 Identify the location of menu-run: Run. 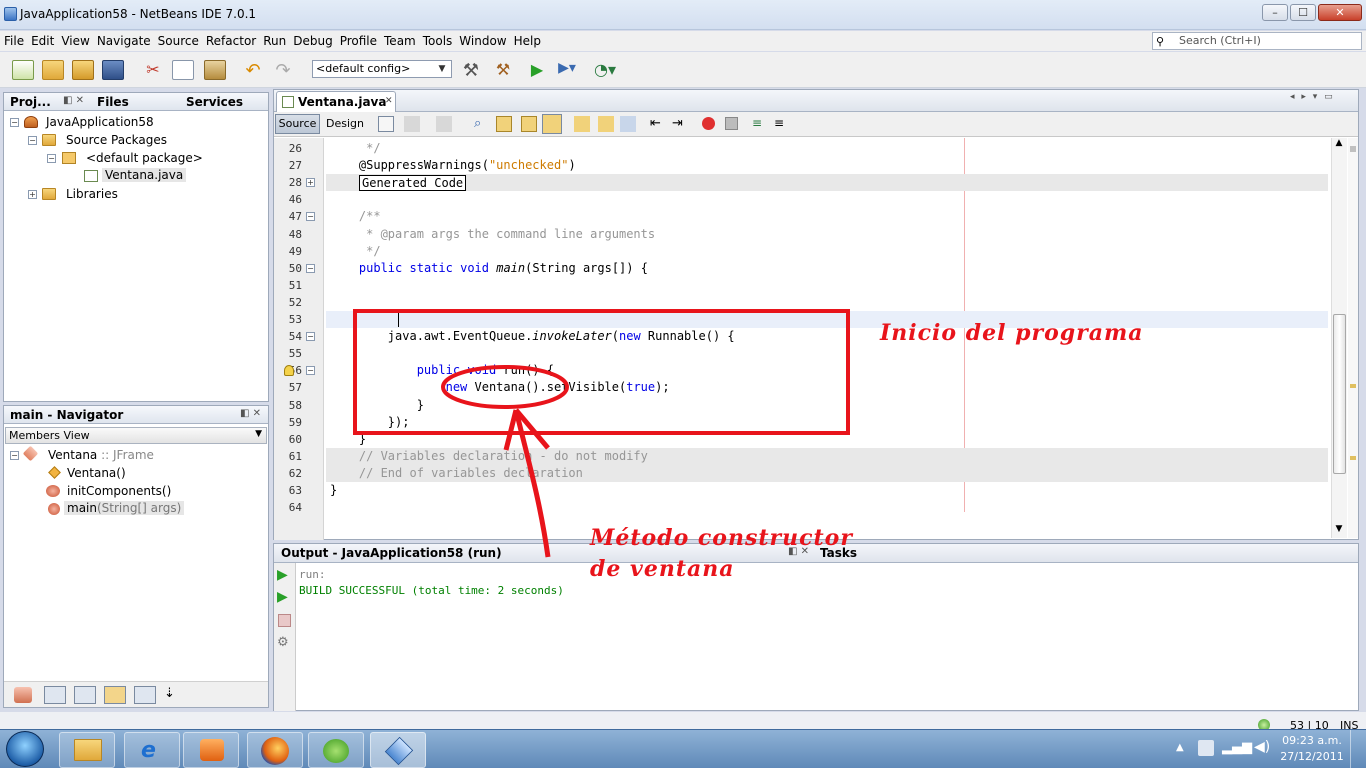
(274, 39).